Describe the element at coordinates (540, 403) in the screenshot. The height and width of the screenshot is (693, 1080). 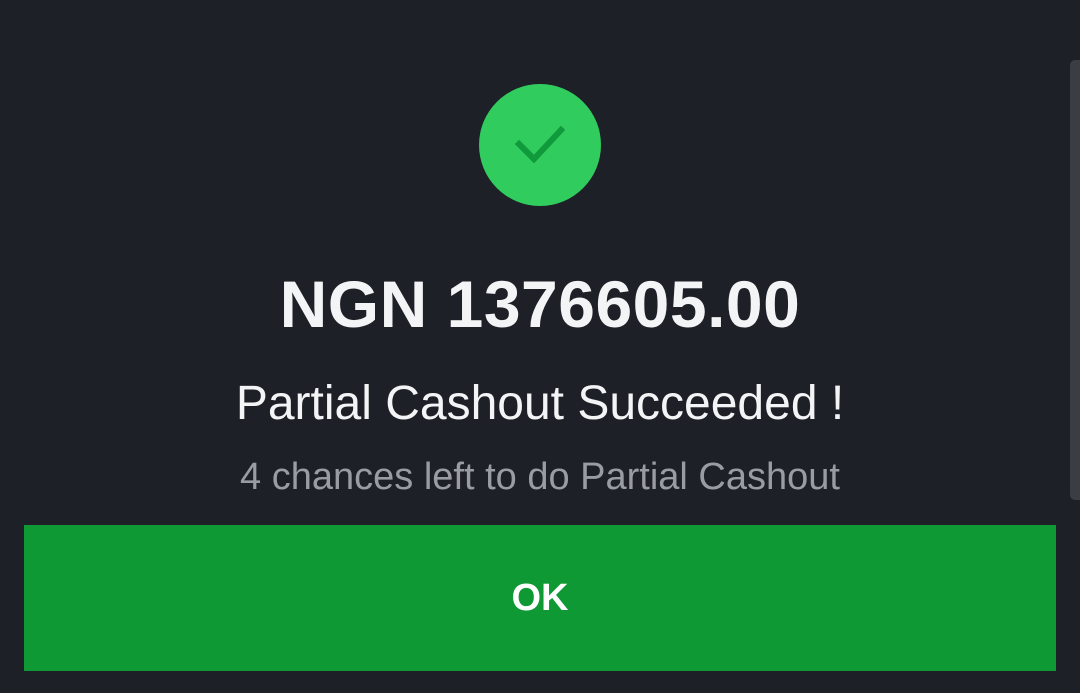
I see `status-message: Partial Cashout Succeeded !` at that location.